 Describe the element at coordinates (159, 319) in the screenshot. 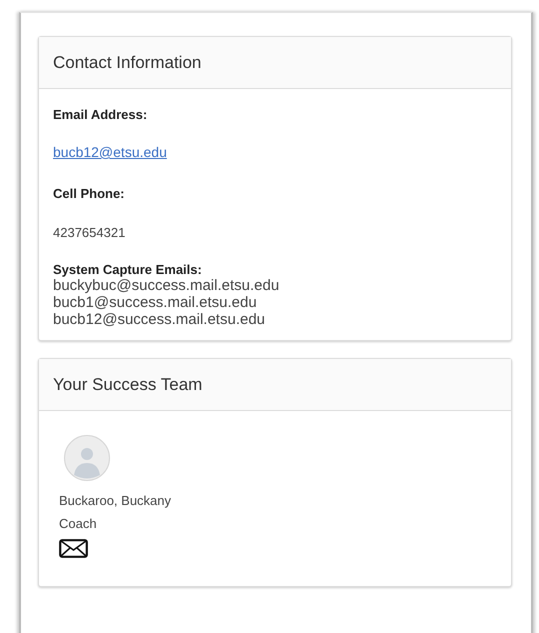

I see `capture-email: bucb12@success.mail.etsu.edu` at that location.